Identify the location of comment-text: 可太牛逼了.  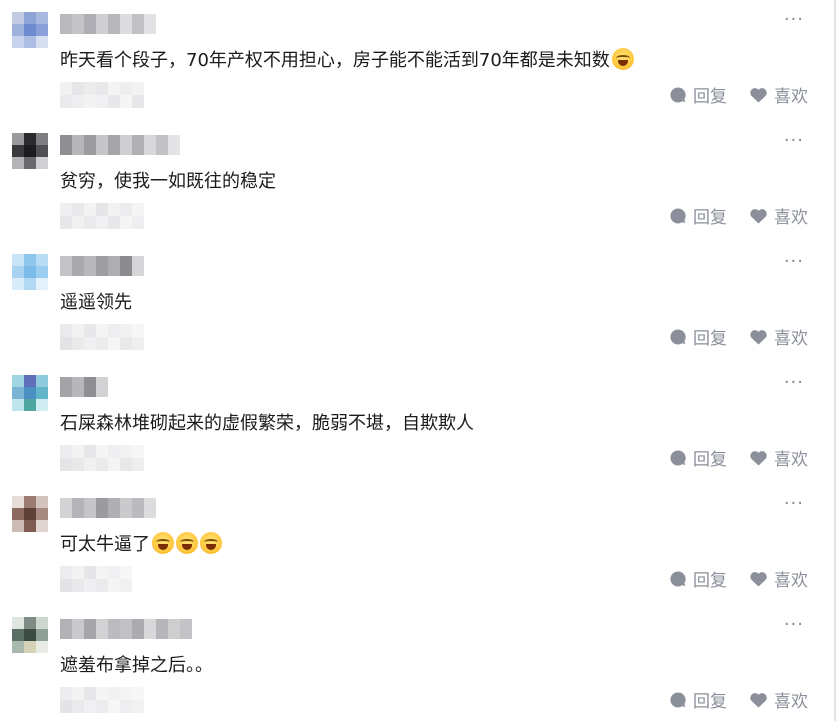
(141, 545).